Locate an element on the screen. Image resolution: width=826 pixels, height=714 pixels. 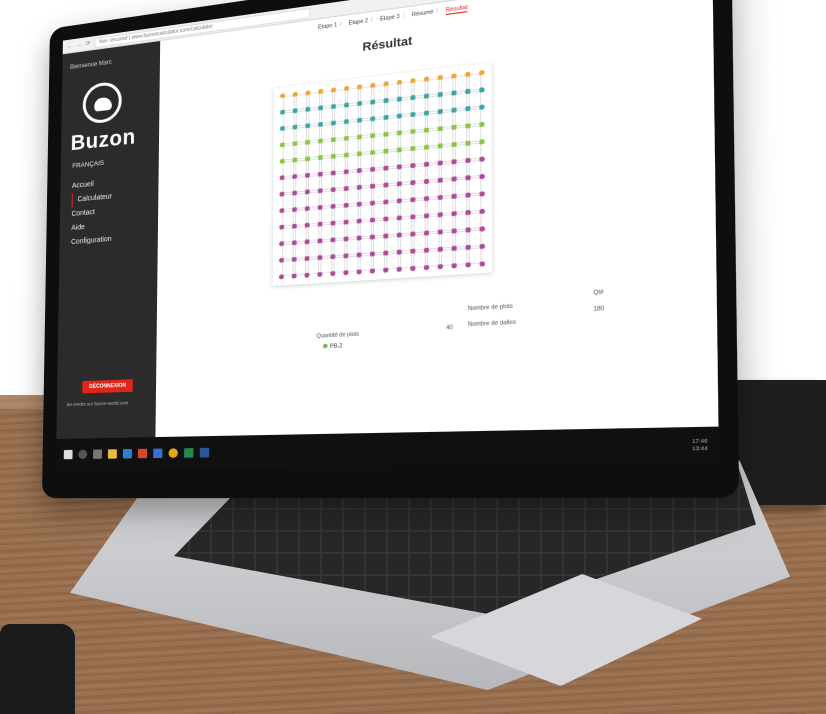
reload-icon: ⟳ is located at coordinates (88, 44).